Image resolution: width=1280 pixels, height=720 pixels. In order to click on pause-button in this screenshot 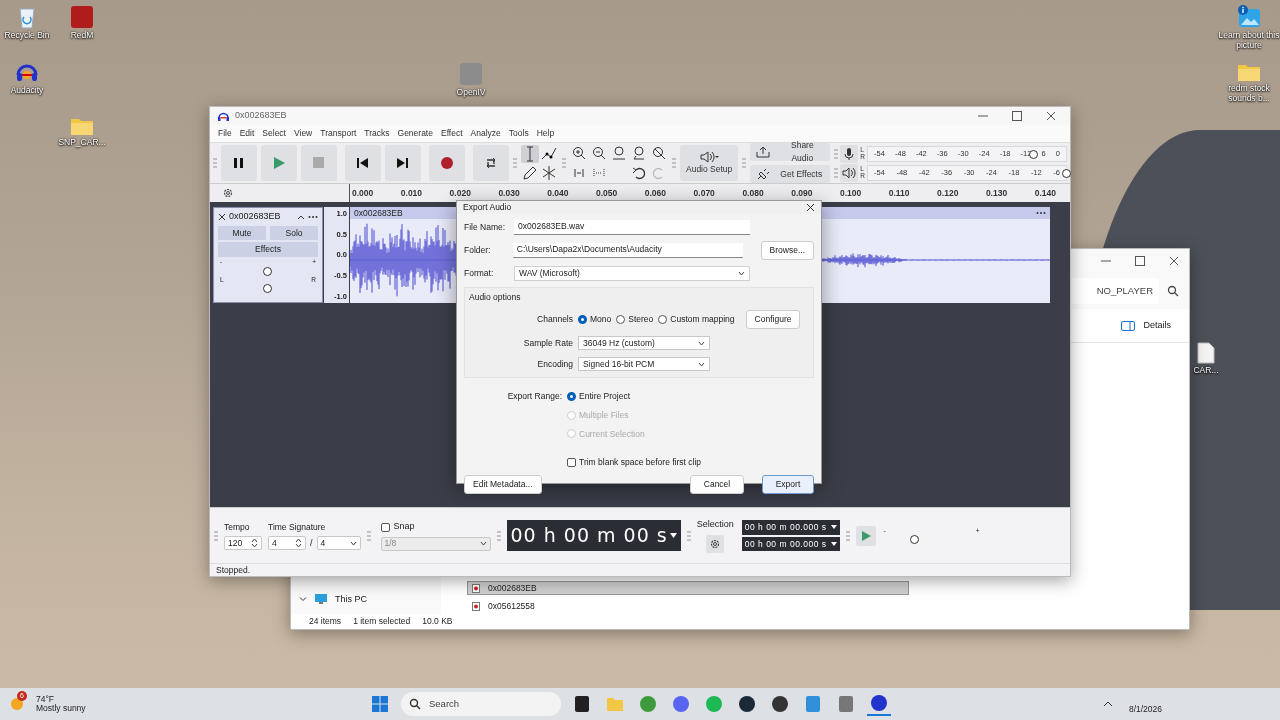, I will do `click(239, 163)`.